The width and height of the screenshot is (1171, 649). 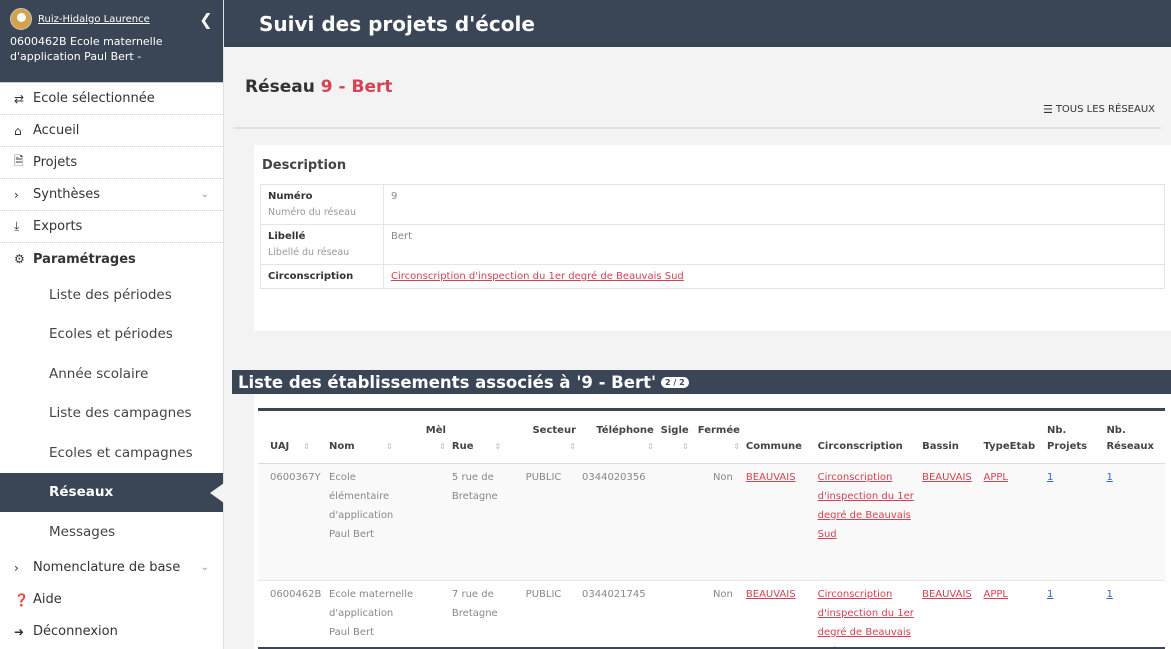 I want to click on page-title: Réseau 9 - Bert, so click(x=318, y=87).